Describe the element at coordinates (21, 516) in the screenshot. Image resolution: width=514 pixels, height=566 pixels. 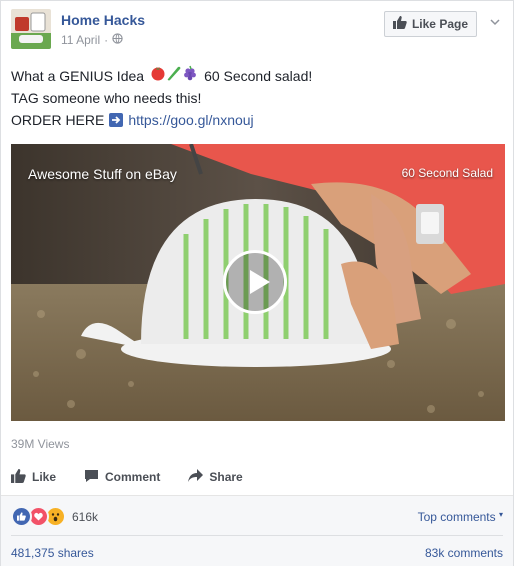
I see `like-reaction-icon` at that location.